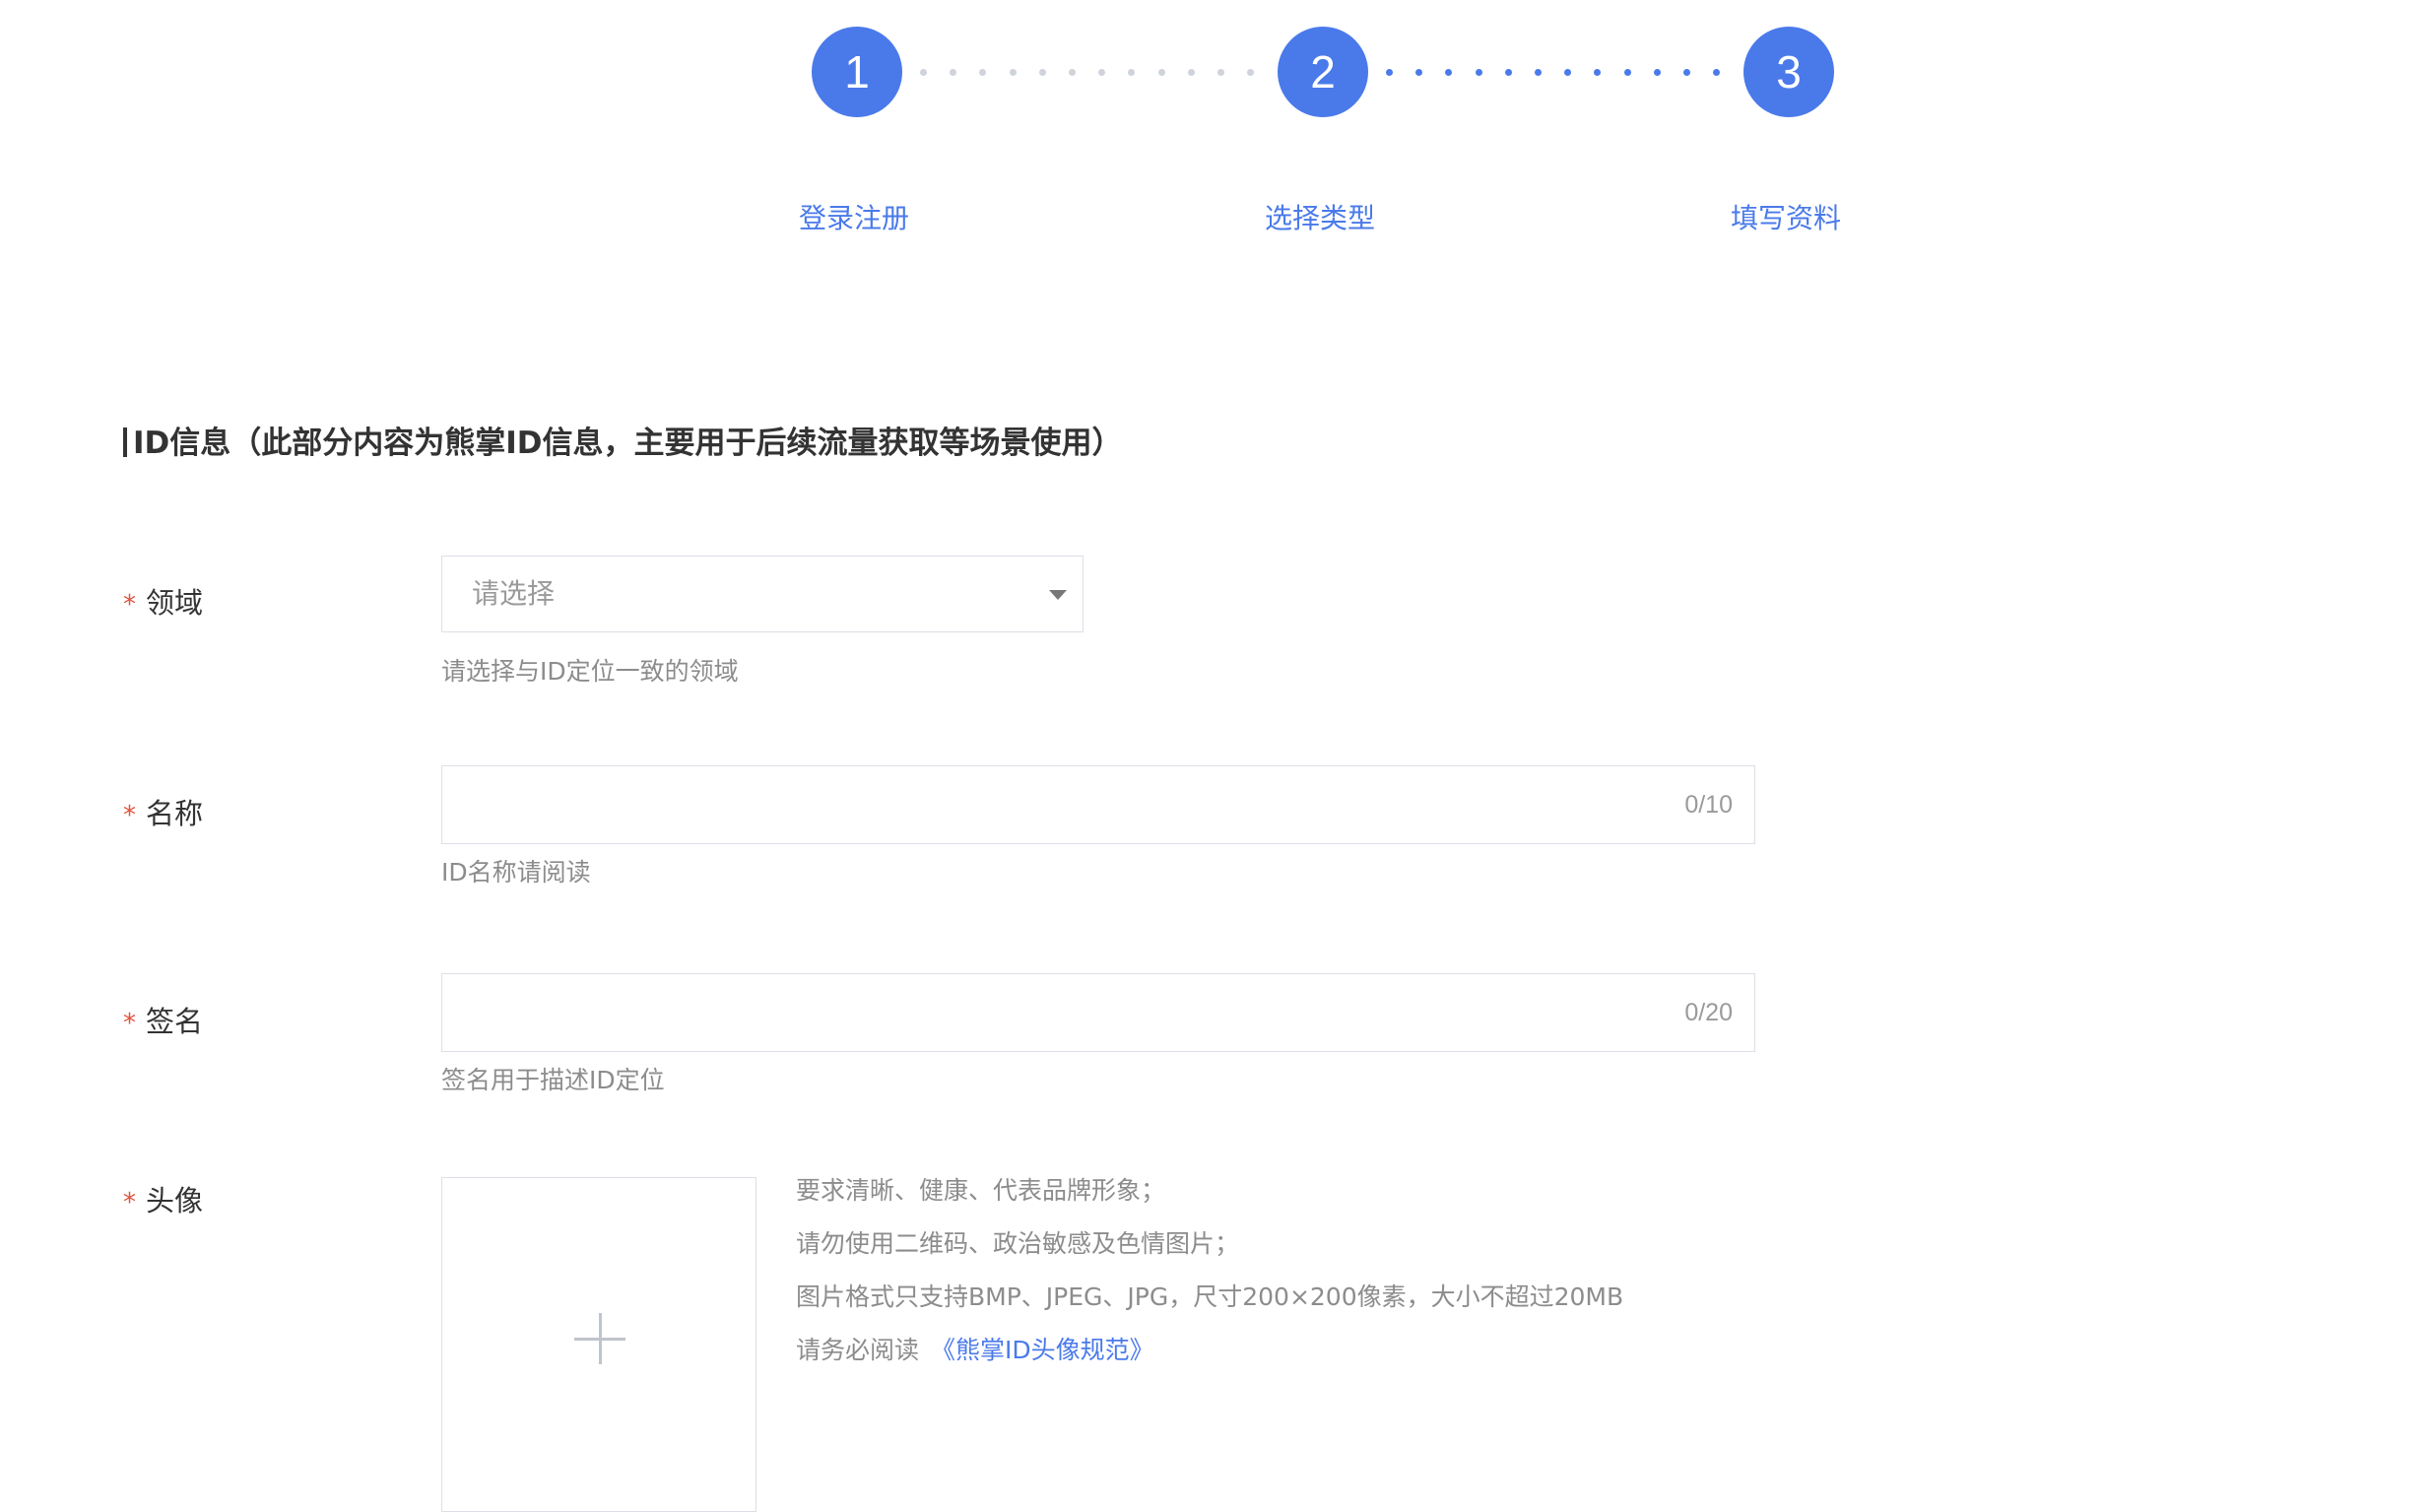 The image size is (2433, 1512). What do you see at coordinates (175, 1200) in the screenshot?
I see `avatar-label-text: 头像` at bounding box center [175, 1200].